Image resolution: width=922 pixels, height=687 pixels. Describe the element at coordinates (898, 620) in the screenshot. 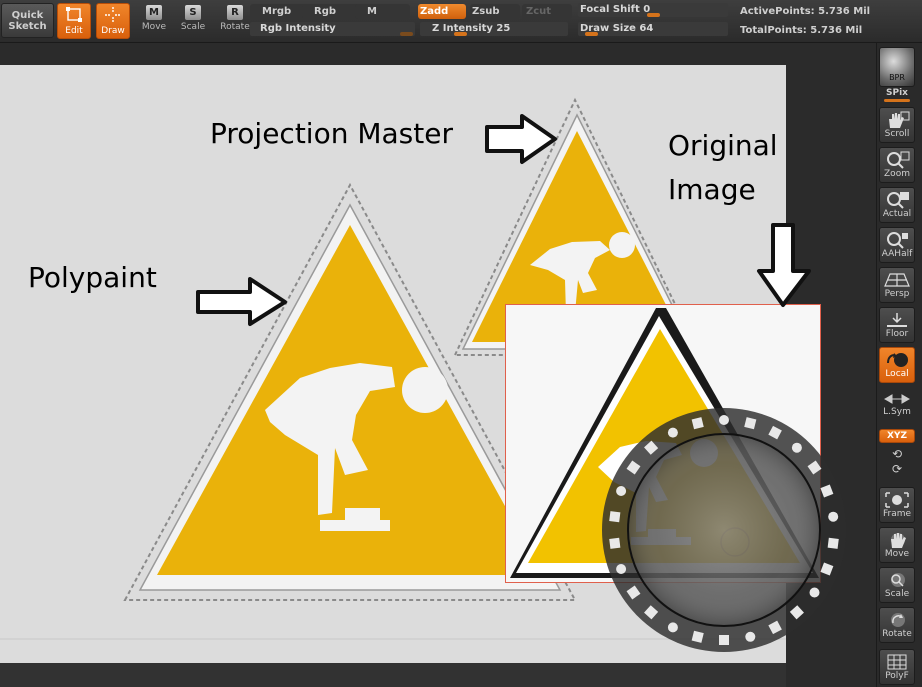

I see `rotate-view-icon` at that location.